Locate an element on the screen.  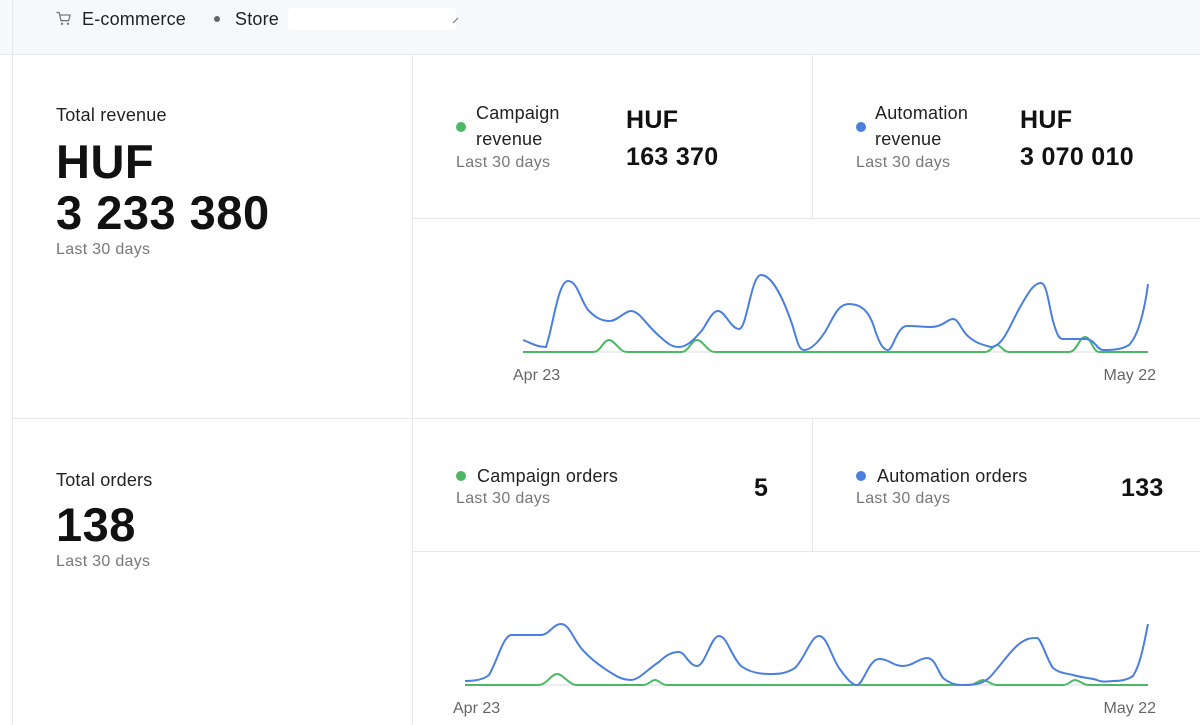
campaign-orders-period: Last 30 days is located at coordinates (503, 498).